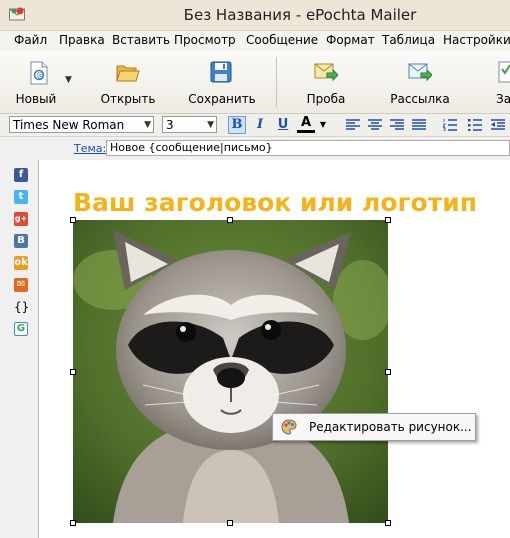 The width and height of the screenshot is (510, 538). Describe the element at coordinates (375, 125) in the screenshot. I see `align-center-icon` at that location.